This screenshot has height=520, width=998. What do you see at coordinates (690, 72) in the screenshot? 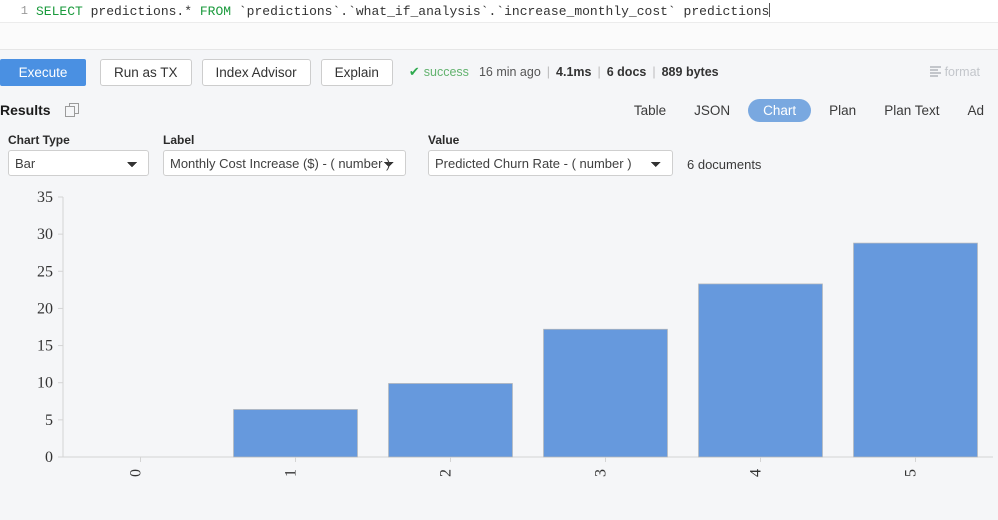
I see `status-size: 889 bytes` at bounding box center [690, 72].